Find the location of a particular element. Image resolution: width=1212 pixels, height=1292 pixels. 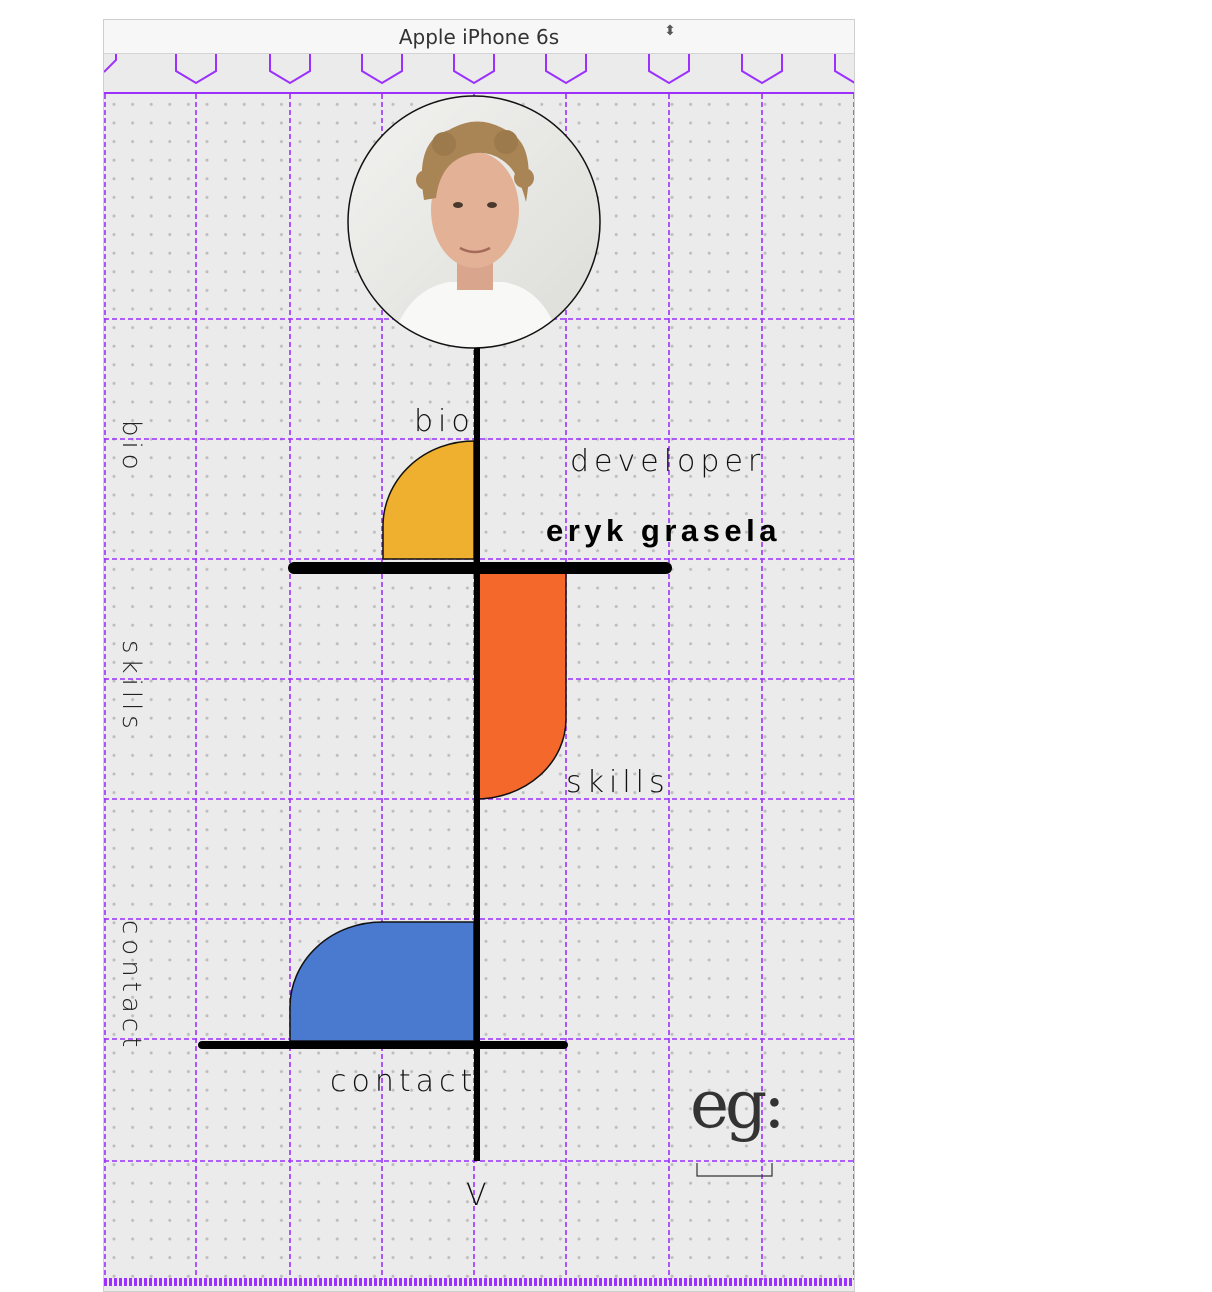

rotate-device-icon is located at coordinates (833, 37).